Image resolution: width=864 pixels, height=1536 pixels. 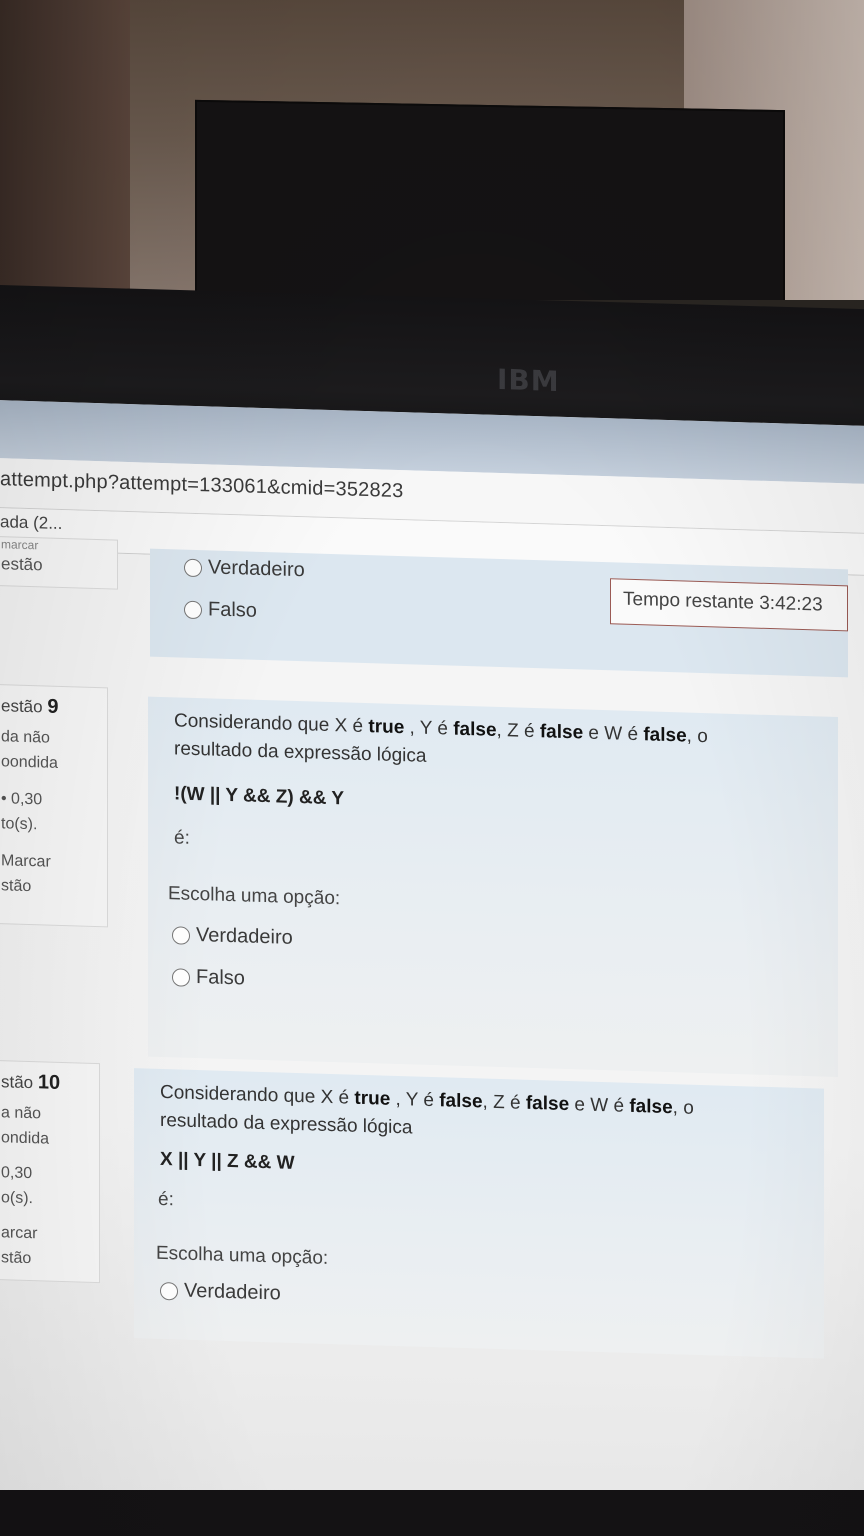 What do you see at coordinates (30, 706) in the screenshot?
I see `question-number: estão 9` at bounding box center [30, 706].